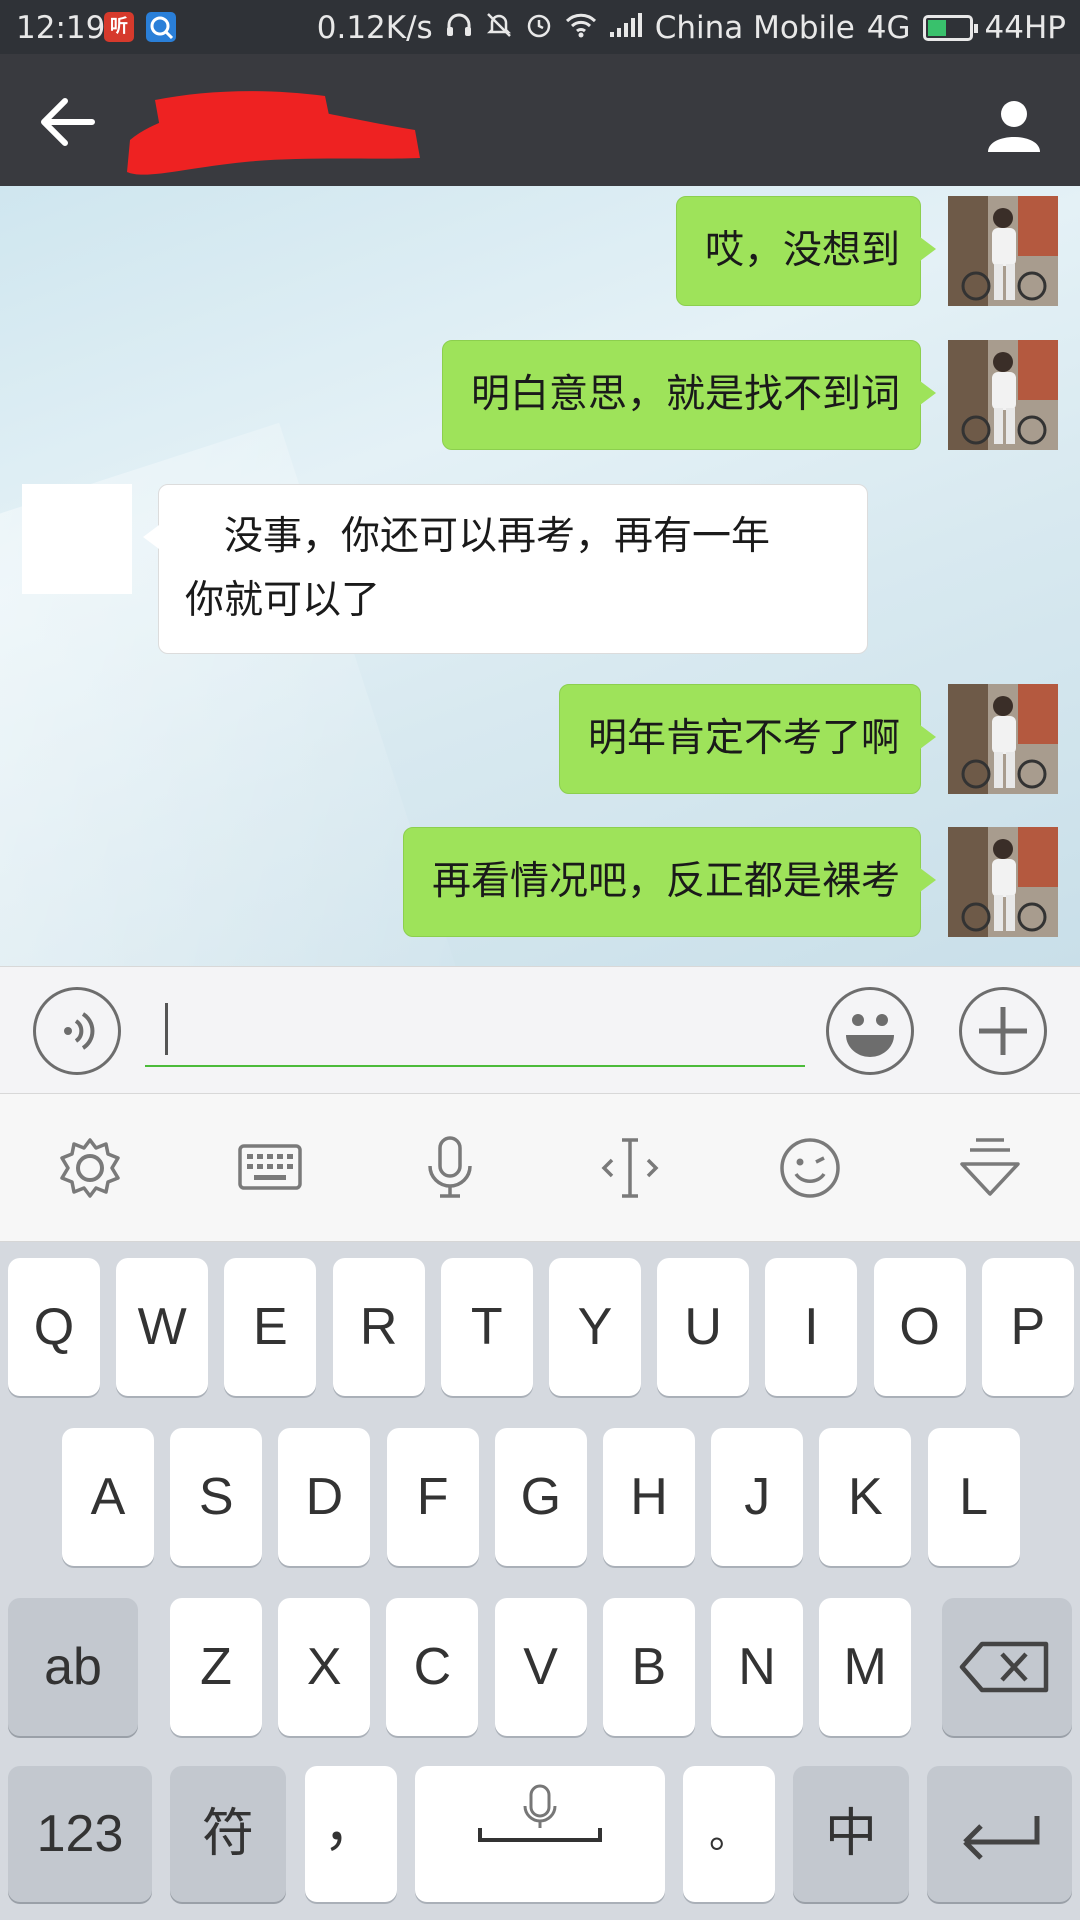  I want to click on cursor-move-icon, so click(630, 1168).